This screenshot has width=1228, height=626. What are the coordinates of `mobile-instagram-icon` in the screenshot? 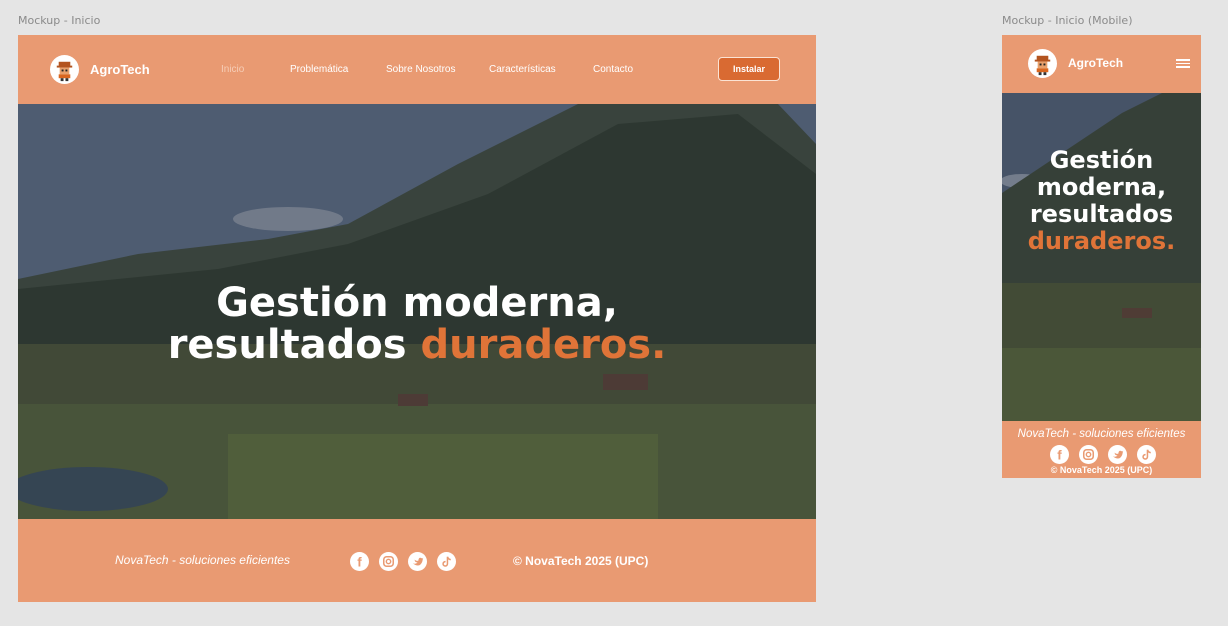 It's located at (1088, 454).